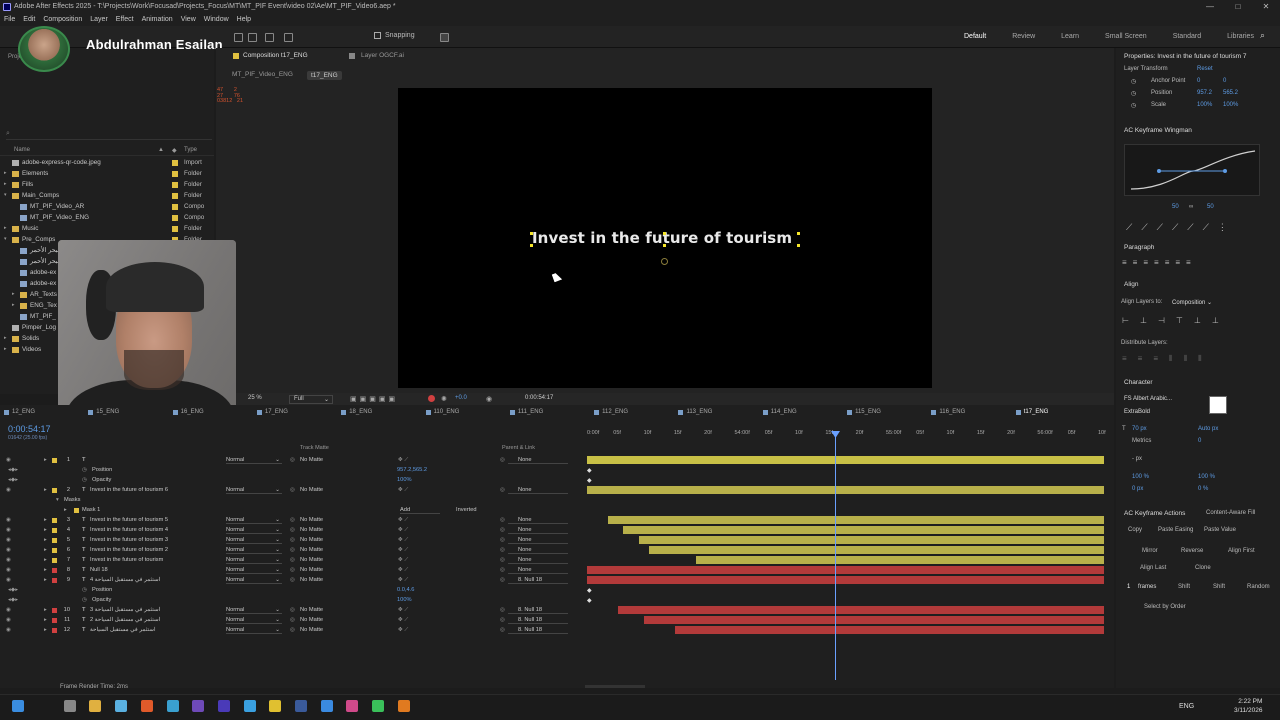 This screenshot has width=1280, height=720. Describe the element at coordinates (293, 590) in the screenshot. I see `layer-row: ◂◆▸ ◷ Position 0.0,4.6` at that location.